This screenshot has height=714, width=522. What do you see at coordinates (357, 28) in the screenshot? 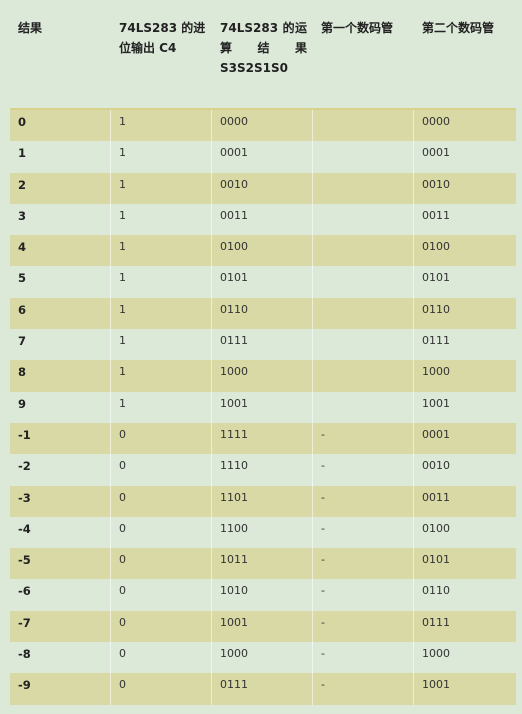
I see `header-first-display: 第一个数码管` at bounding box center [357, 28].